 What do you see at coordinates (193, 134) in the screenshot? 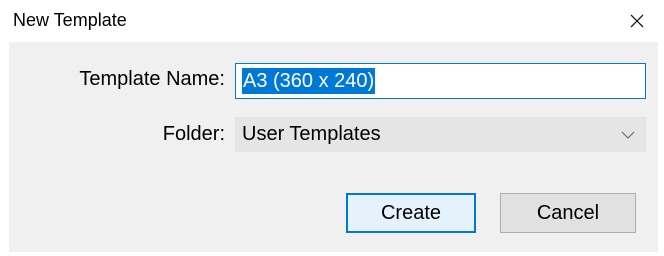
I see `folder-label: Folder:` at bounding box center [193, 134].